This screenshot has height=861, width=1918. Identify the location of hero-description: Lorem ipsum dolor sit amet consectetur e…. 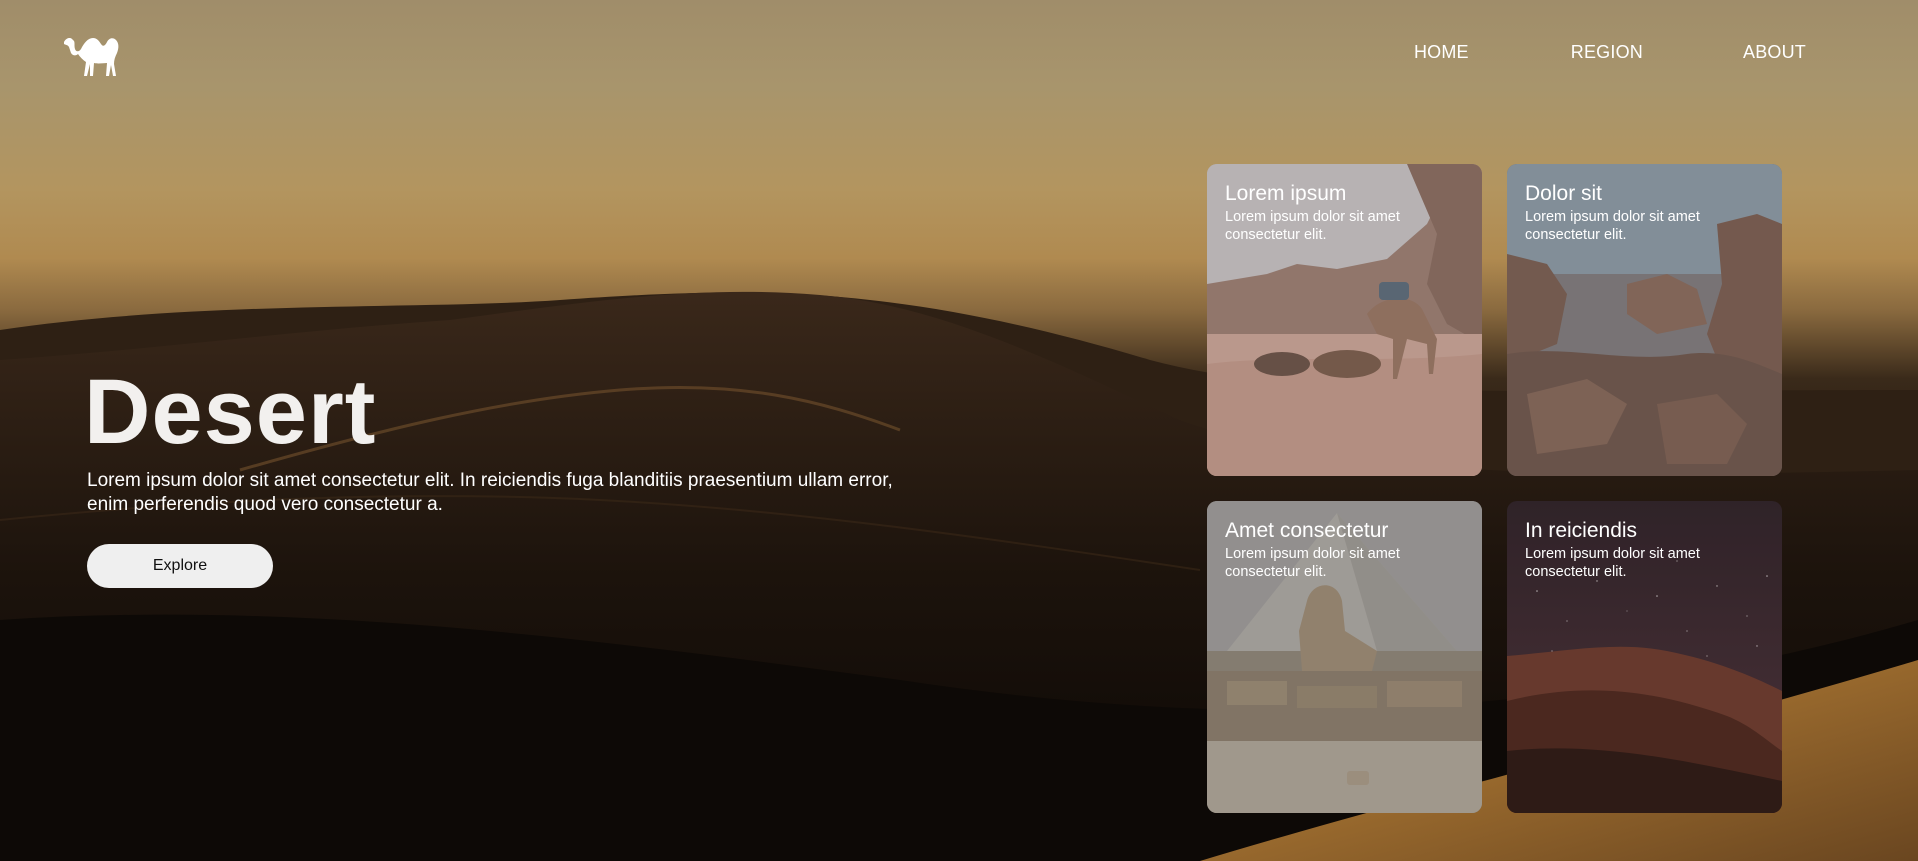
(490, 492).